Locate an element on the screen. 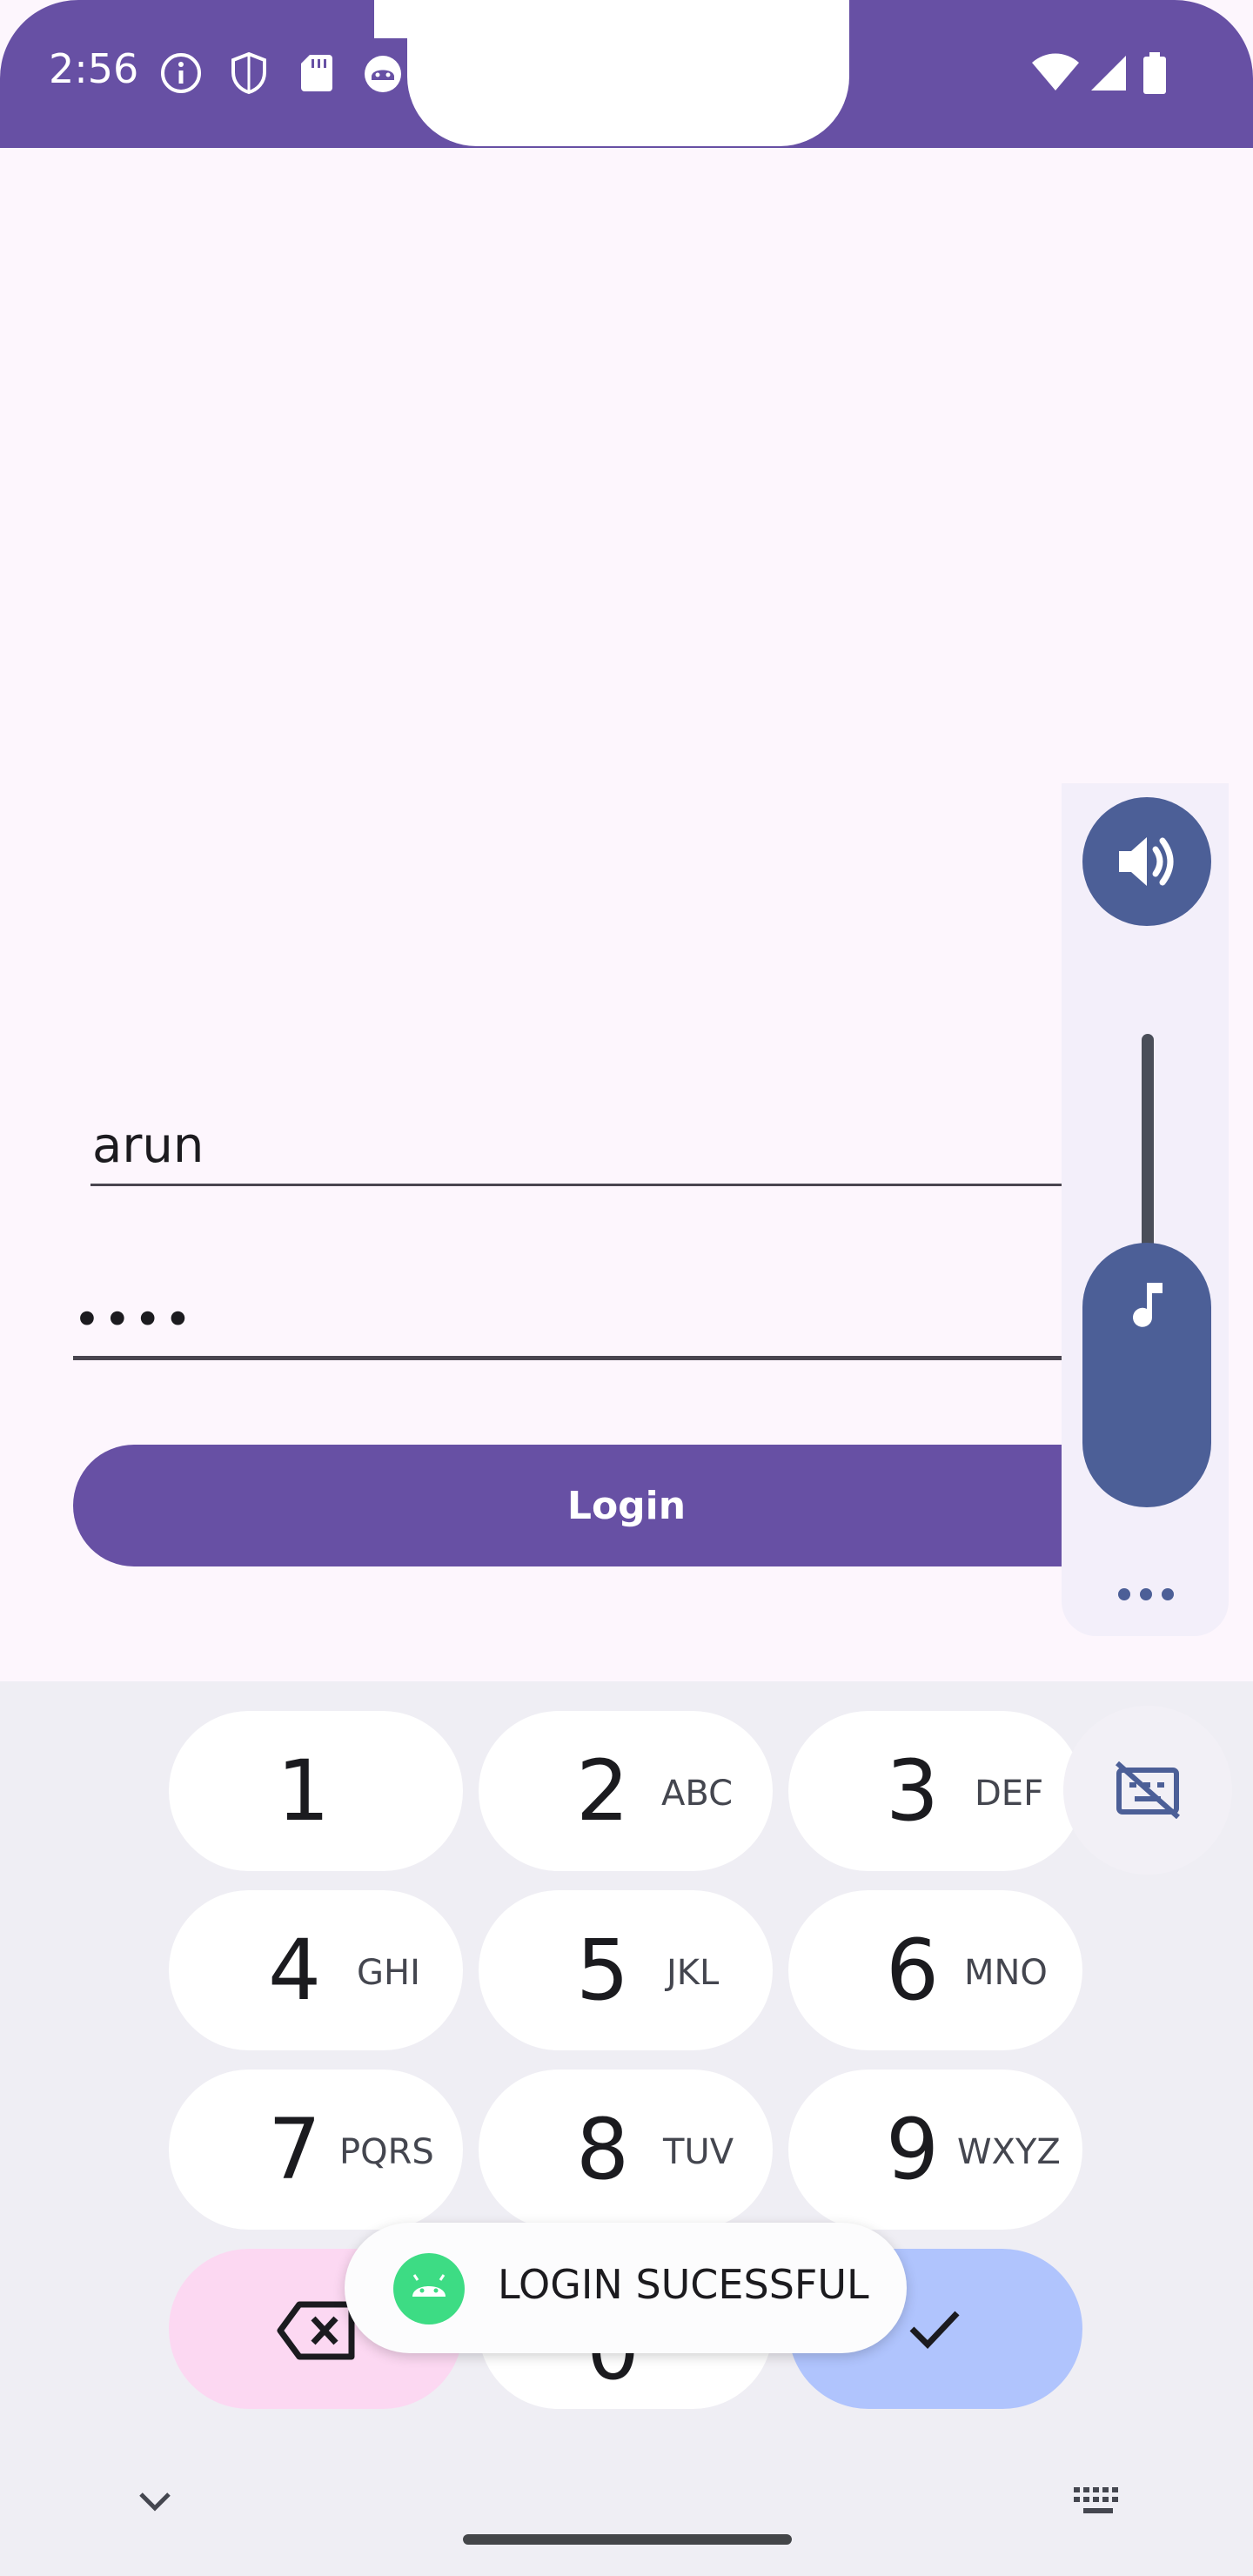  key-2: 2 ABC is located at coordinates (626, 1791).